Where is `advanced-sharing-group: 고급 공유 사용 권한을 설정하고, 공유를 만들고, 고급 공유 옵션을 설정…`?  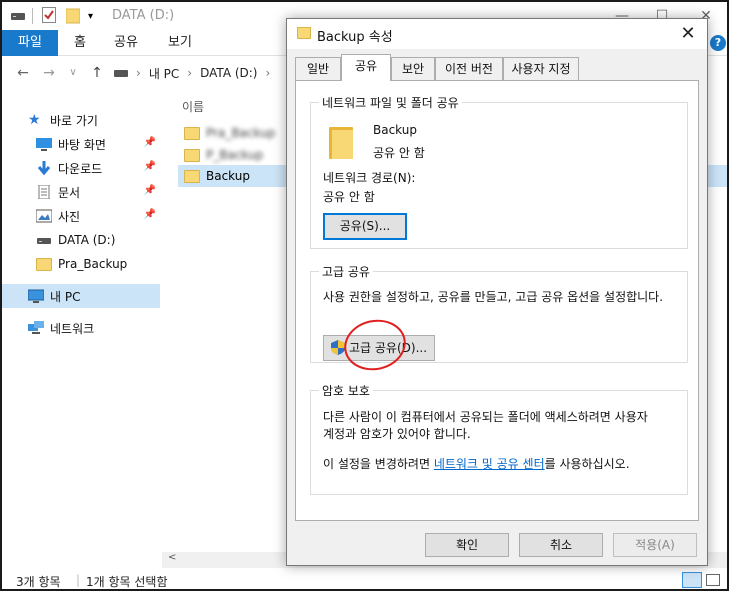 advanced-sharing-group: 고급 공유 사용 권한을 설정하고, 공유를 만들고, 고급 공유 옵션을 설정… is located at coordinates (499, 313).